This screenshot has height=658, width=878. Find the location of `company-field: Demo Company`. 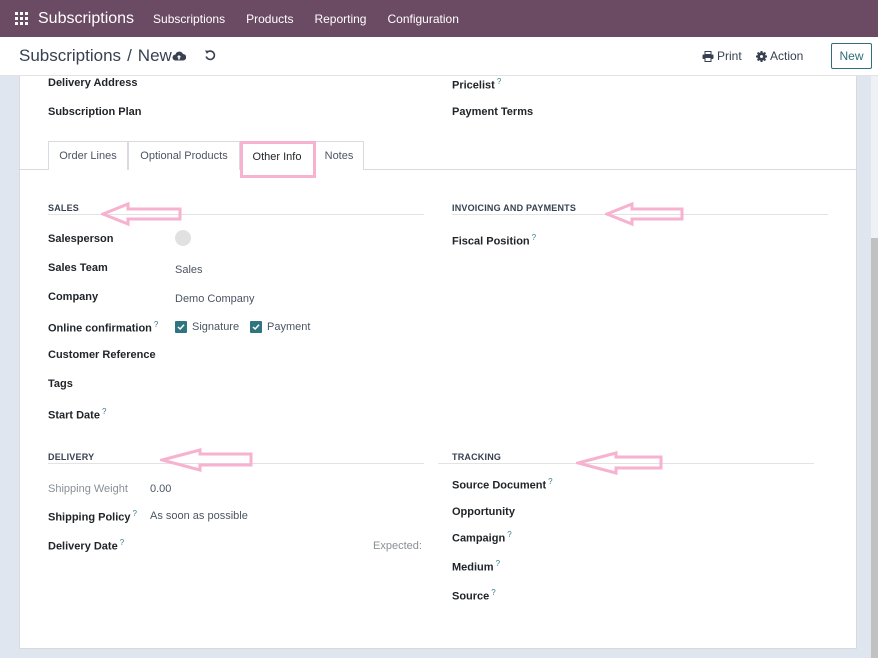

company-field: Demo Company is located at coordinates (214, 299).